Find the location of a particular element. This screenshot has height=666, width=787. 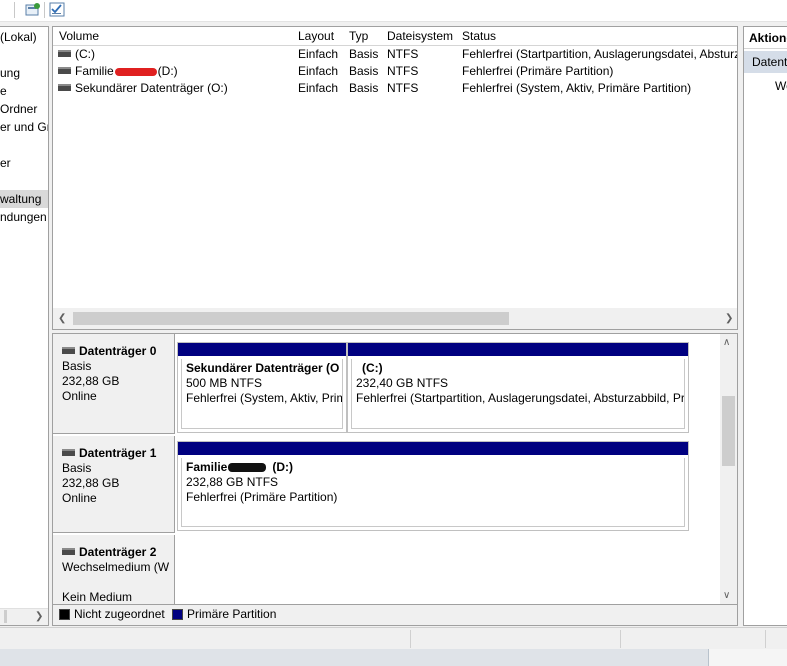

tree-item: (Lokal) is located at coordinates (18, 37).